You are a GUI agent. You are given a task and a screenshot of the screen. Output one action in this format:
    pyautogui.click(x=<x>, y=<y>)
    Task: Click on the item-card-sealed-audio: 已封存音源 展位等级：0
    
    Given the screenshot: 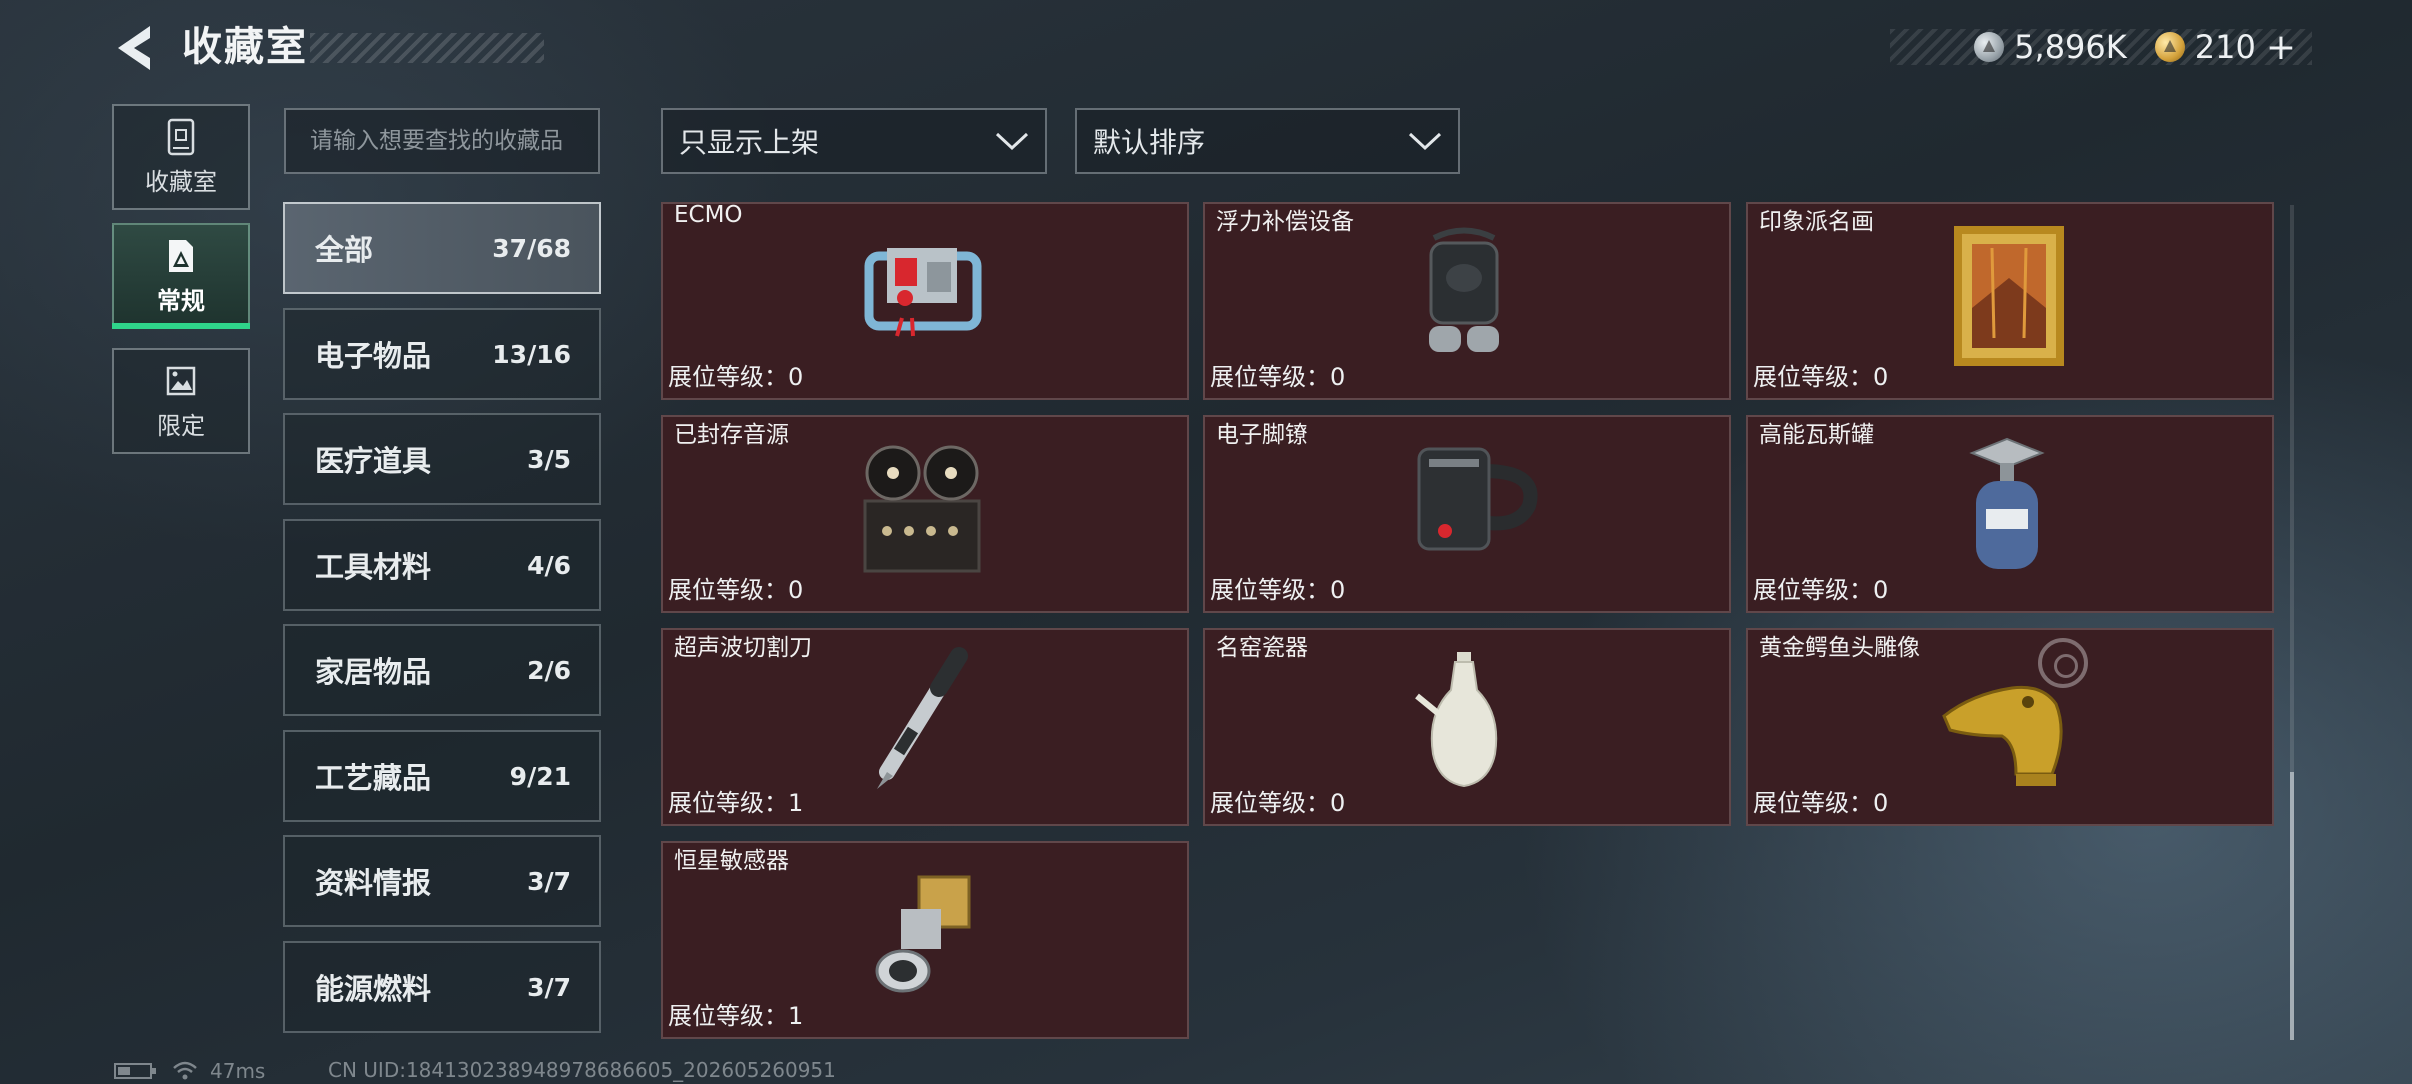 What is the action you would take?
    pyautogui.click(x=925, y=514)
    